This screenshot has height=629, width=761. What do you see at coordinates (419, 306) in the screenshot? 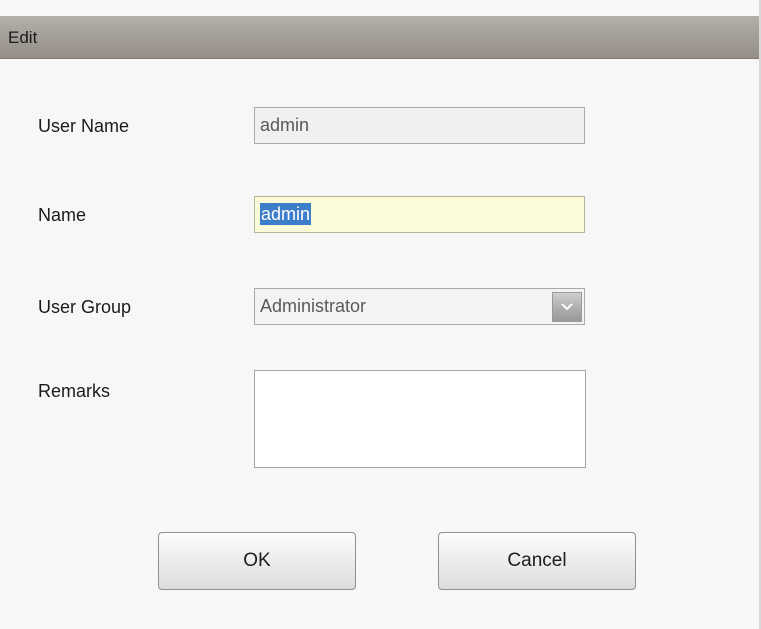
I see `user-group-select: Administrator` at bounding box center [419, 306].